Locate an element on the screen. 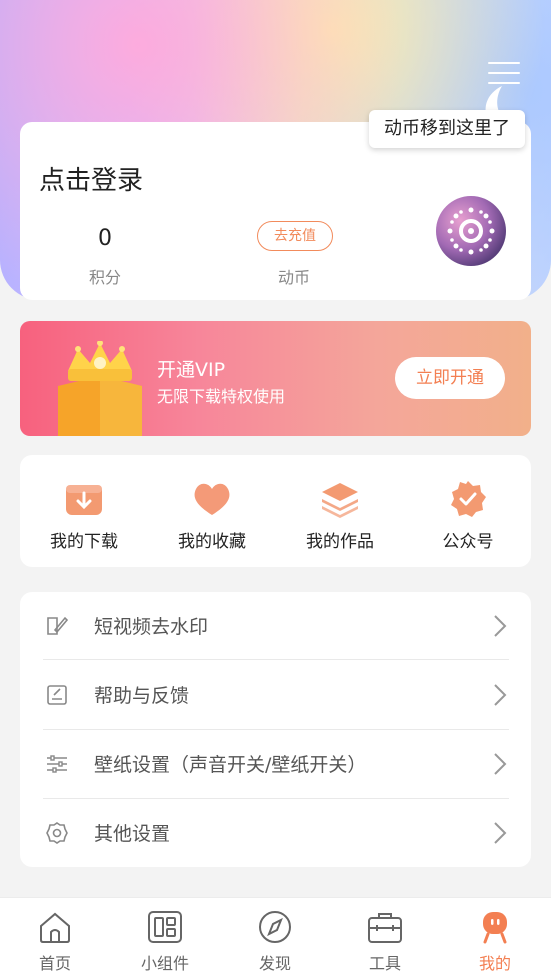  shortcut-label: 我的下载 is located at coordinates (84, 542).